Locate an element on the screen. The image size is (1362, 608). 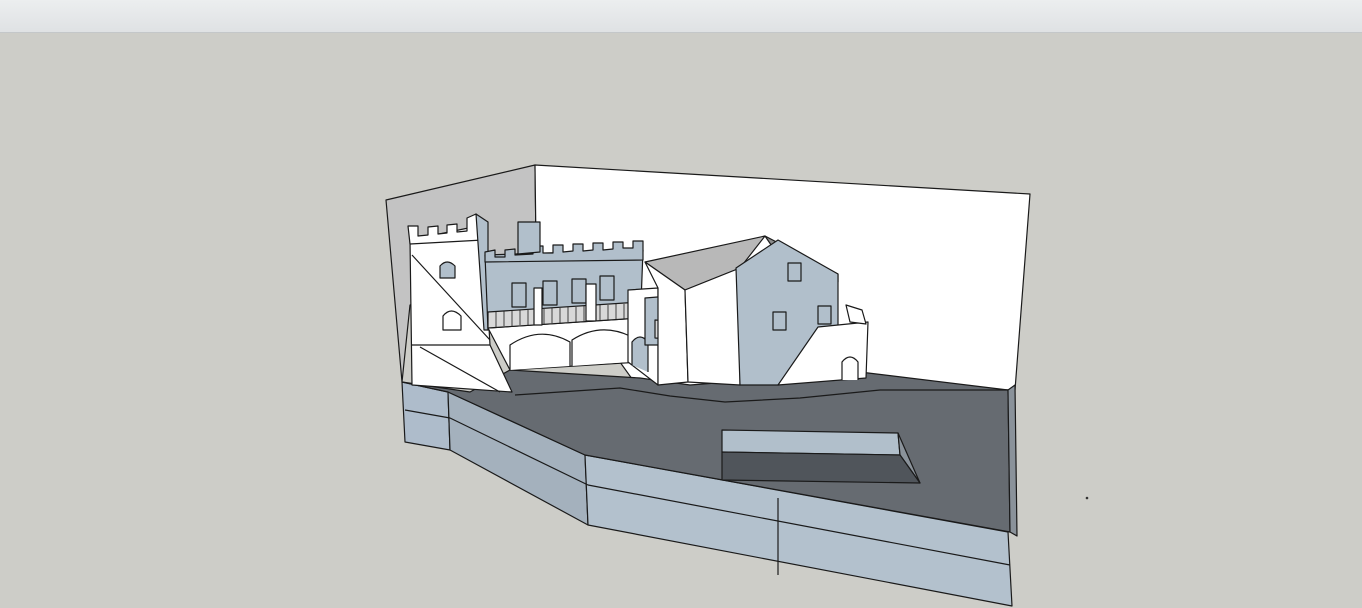
right-edge-wall is located at coordinates (1012, 460).